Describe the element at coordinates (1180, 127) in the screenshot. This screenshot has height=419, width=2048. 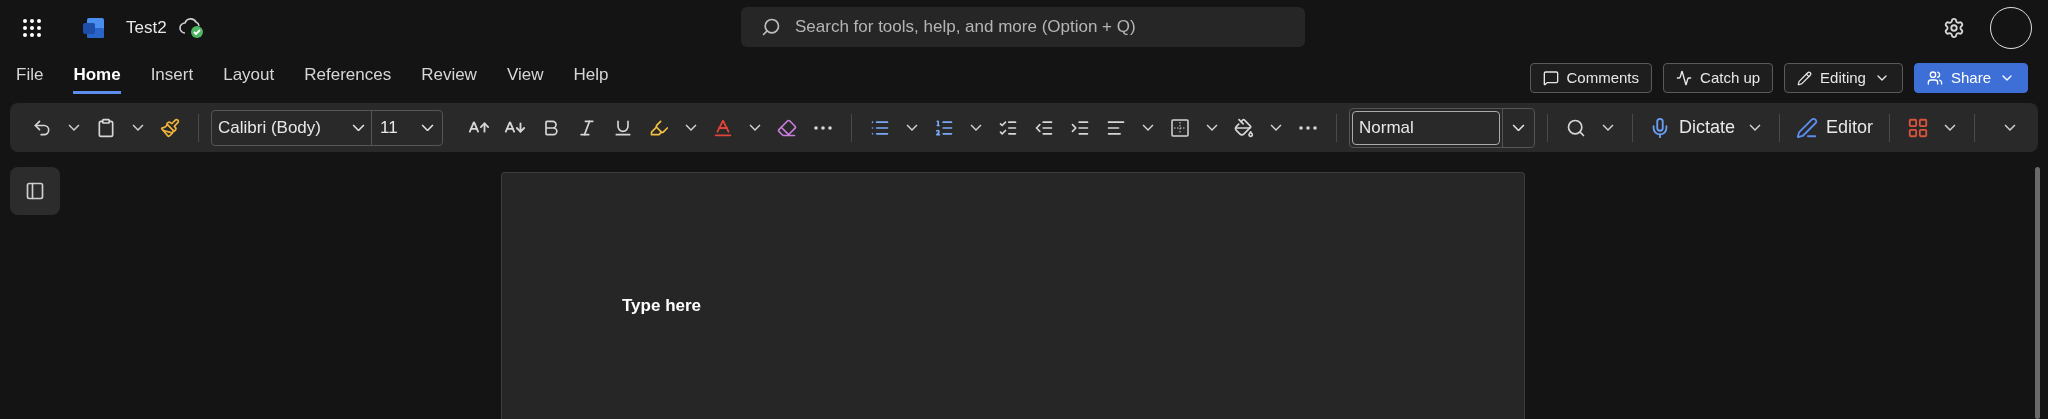
I see `borders-icon` at that location.